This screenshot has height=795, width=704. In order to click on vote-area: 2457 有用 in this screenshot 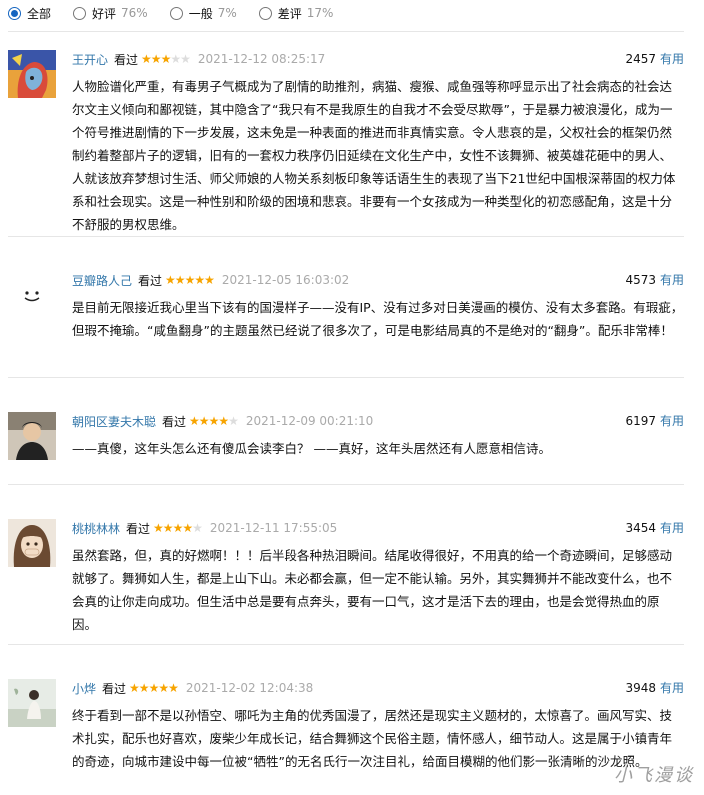, I will do `click(654, 58)`.